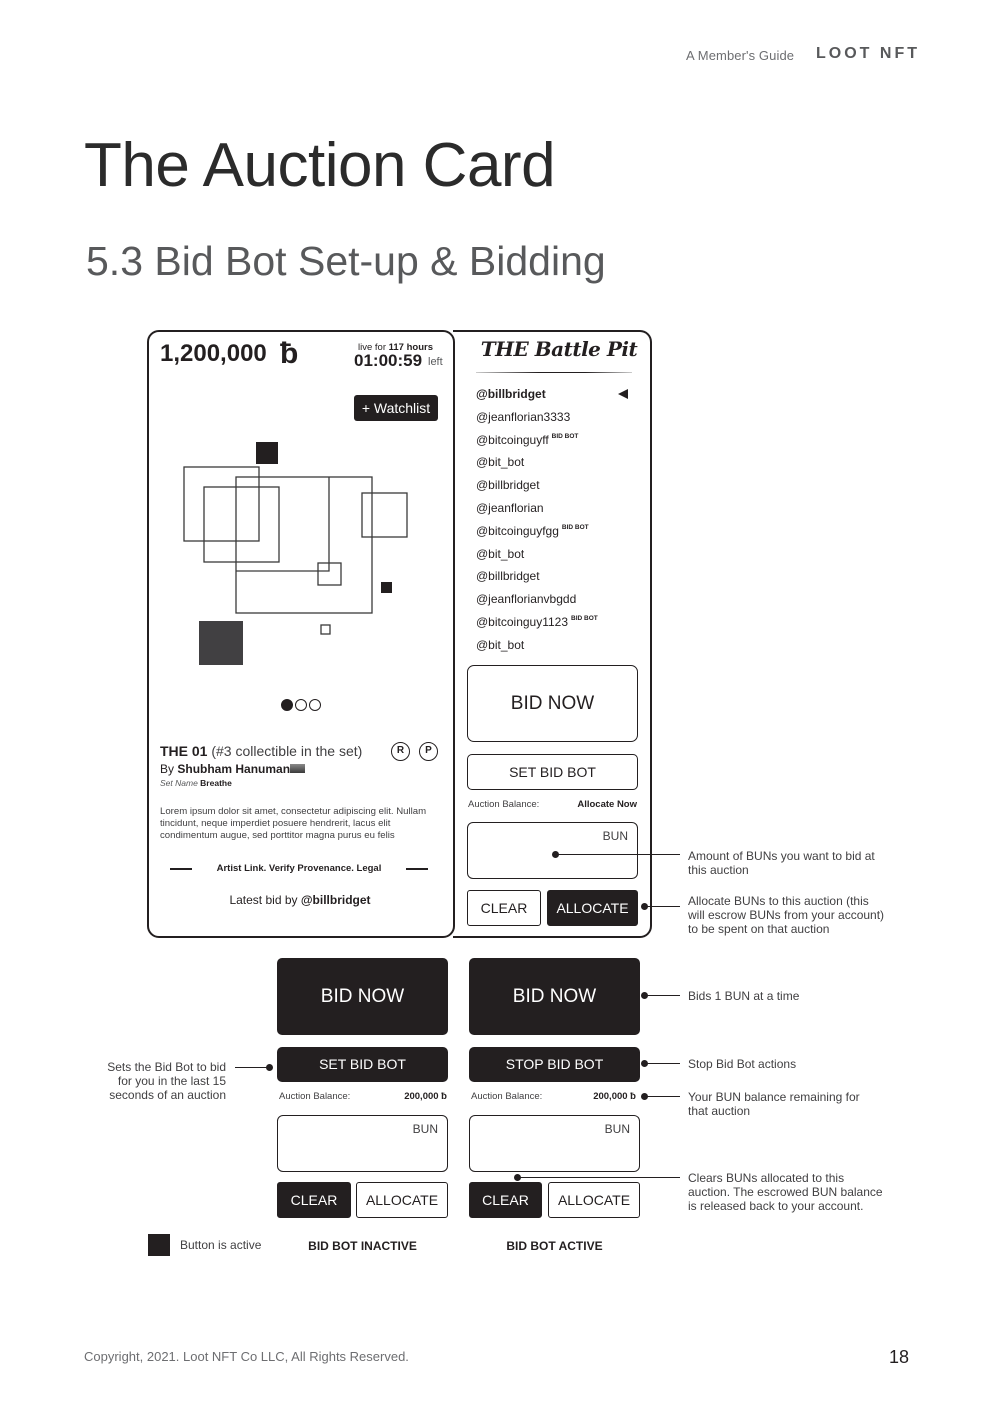 The image size is (1000, 1414). Describe the element at coordinates (559, 349) in the screenshot. I see `battle-pit-title: THE Battle Pit` at that location.